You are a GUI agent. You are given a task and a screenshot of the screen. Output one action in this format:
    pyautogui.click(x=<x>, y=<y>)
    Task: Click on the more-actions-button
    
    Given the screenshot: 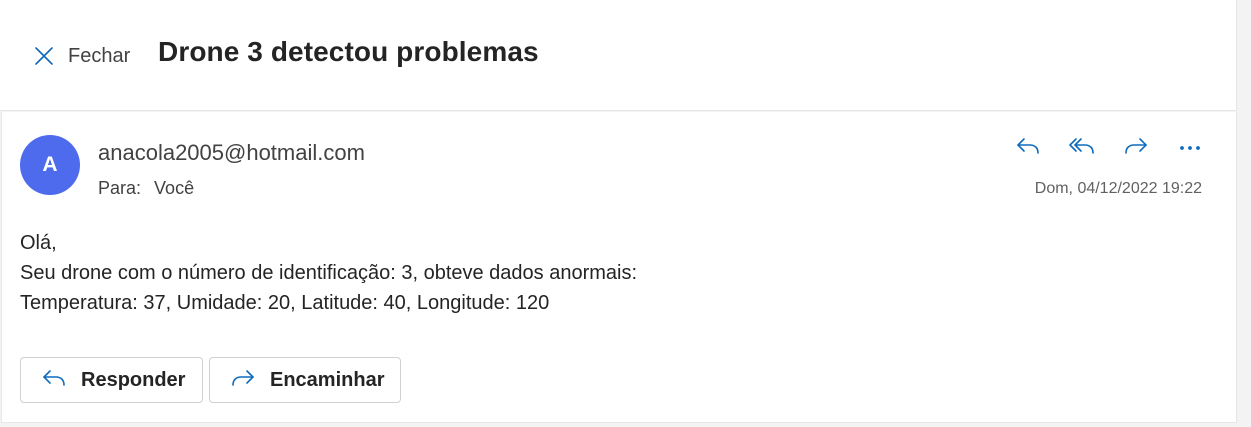 What is the action you would take?
    pyautogui.click(x=1190, y=148)
    